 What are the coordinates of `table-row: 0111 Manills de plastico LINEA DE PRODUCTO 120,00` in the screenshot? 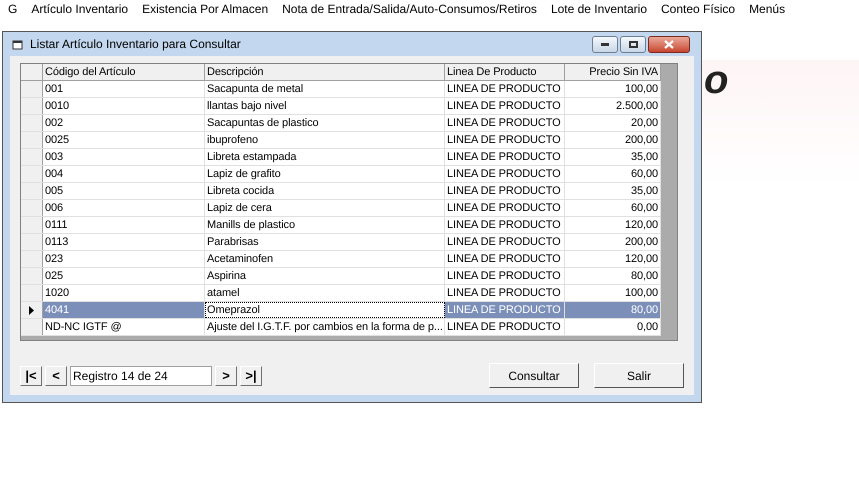 It's located at (341, 225).